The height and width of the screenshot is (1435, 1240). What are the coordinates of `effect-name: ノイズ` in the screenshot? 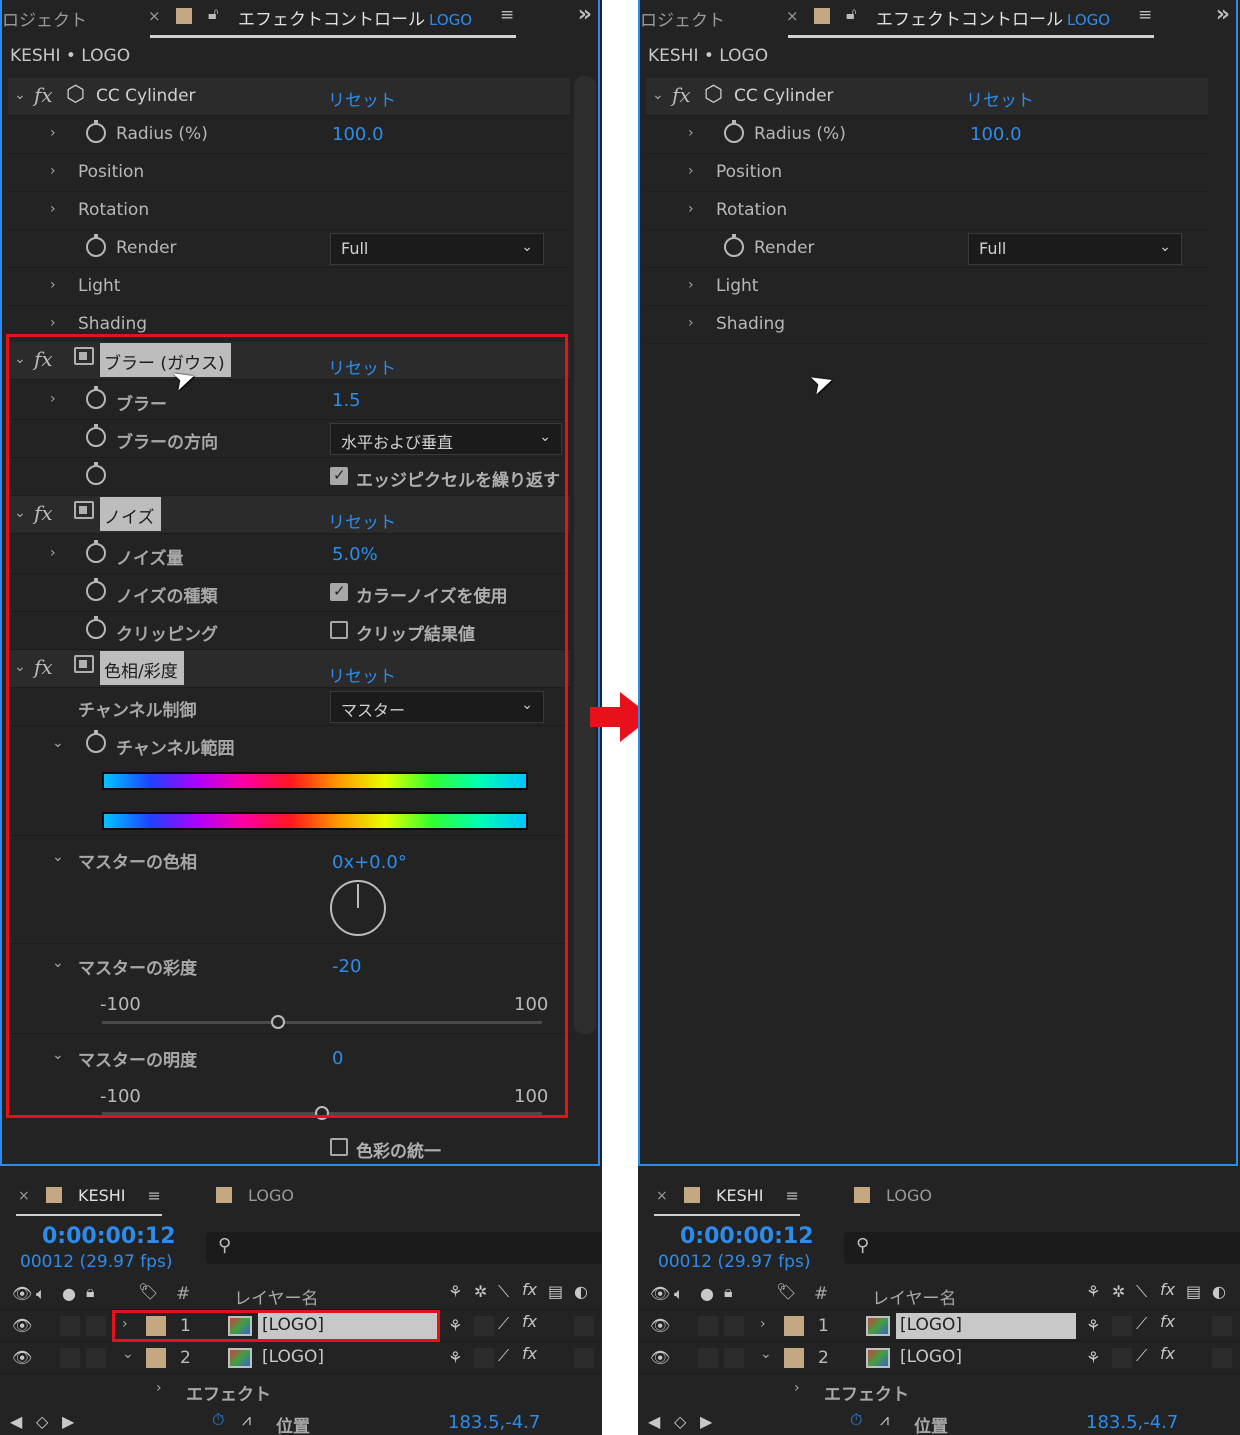 It's located at (130, 514).